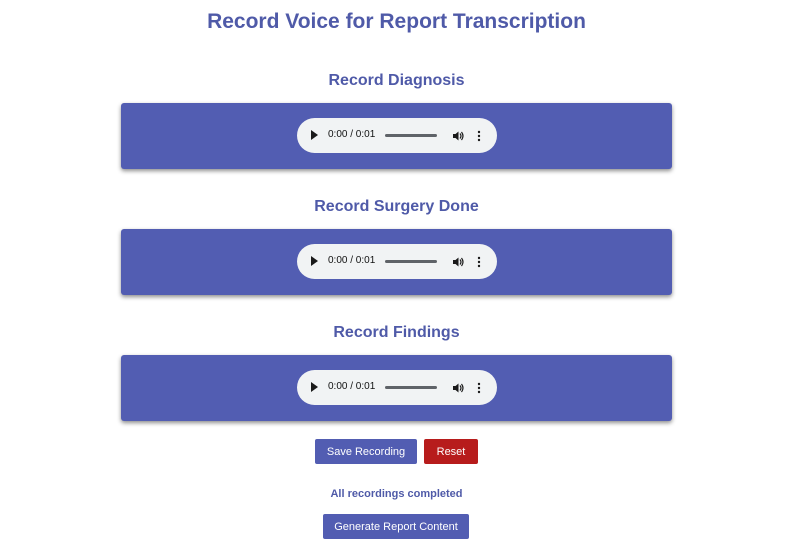 The image size is (793, 555). Describe the element at coordinates (396, 494) in the screenshot. I see `status-message: All recordings completed` at that location.